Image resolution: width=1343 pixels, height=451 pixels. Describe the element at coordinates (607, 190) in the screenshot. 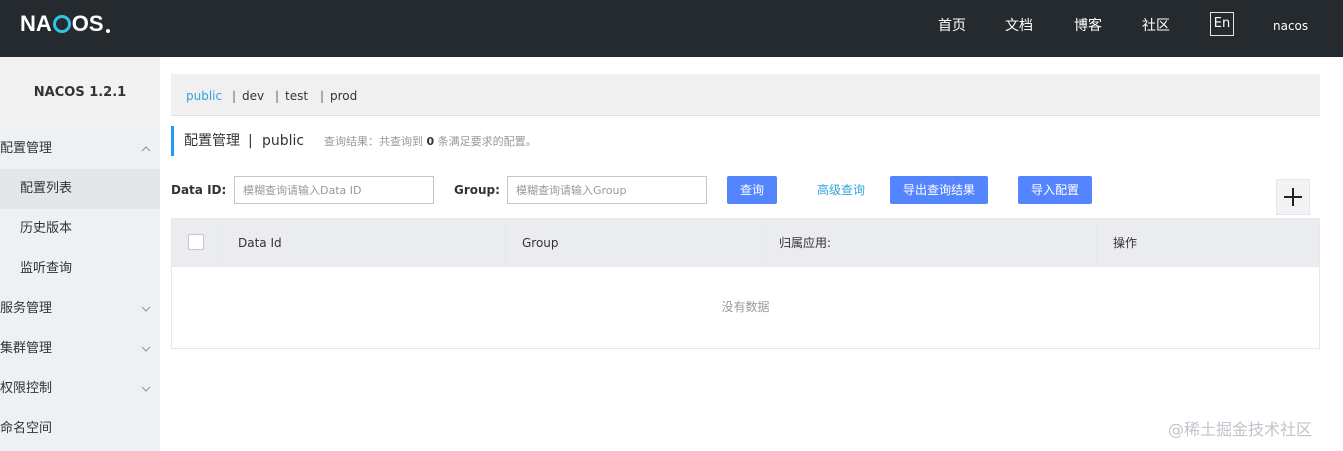

I see `group-input` at that location.